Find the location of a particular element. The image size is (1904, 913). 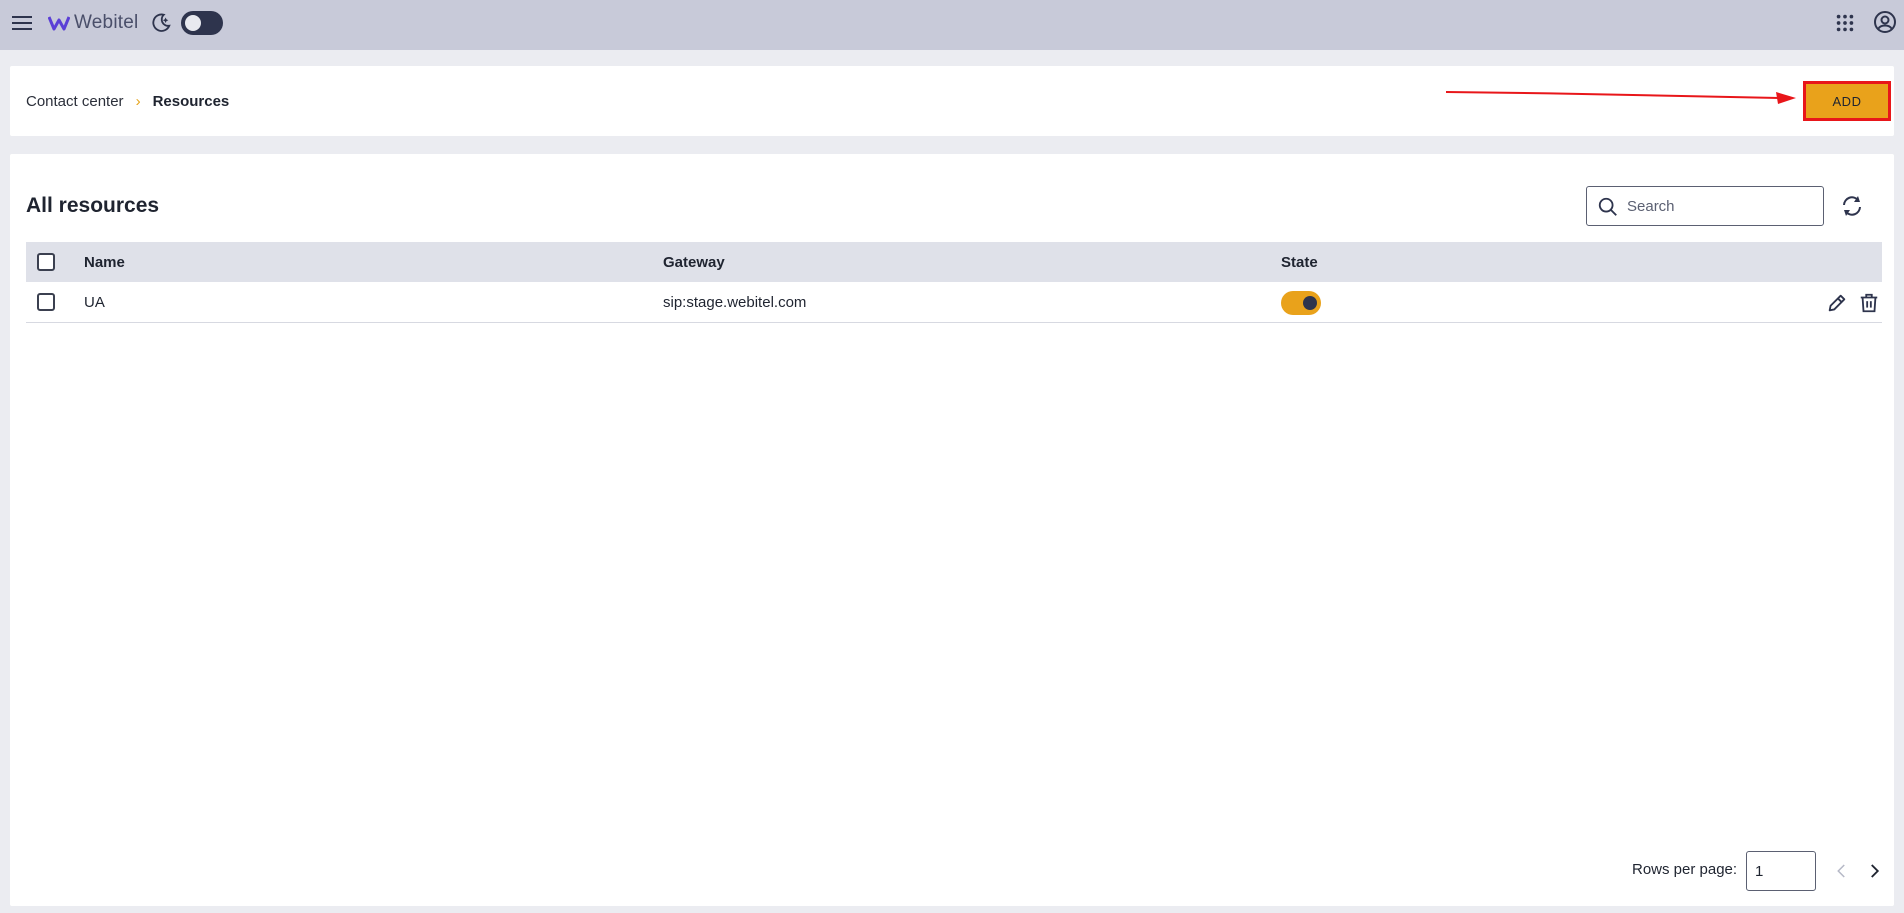

moon-icon is located at coordinates (161, 22).